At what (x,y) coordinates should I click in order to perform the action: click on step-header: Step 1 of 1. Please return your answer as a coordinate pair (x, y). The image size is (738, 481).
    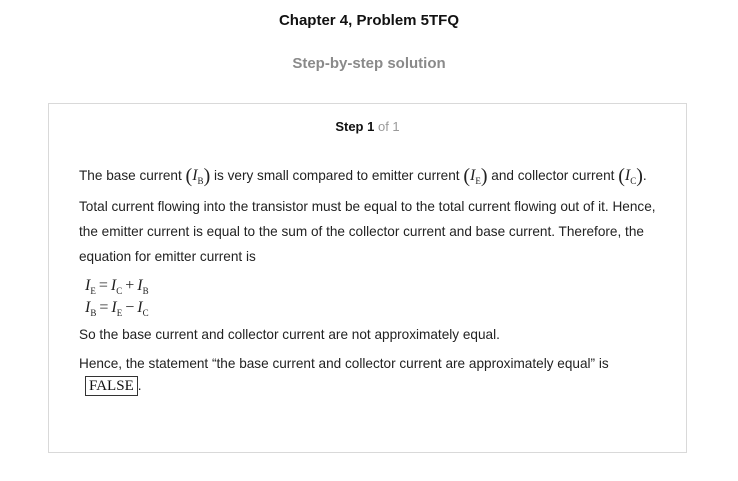
    Looking at the image, I should click on (367, 126).